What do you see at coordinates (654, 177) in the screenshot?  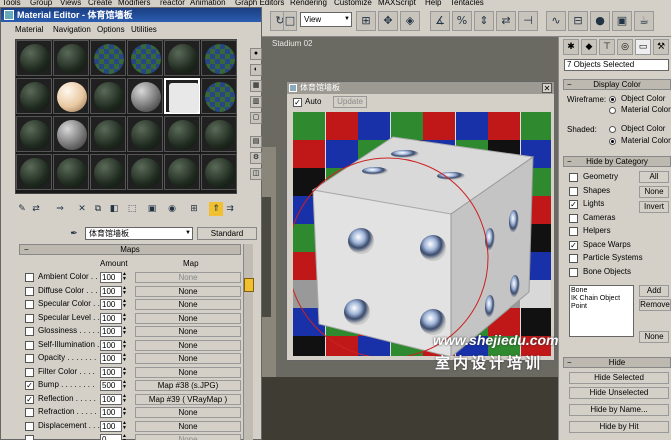 I see `all-button: All` at bounding box center [654, 177].